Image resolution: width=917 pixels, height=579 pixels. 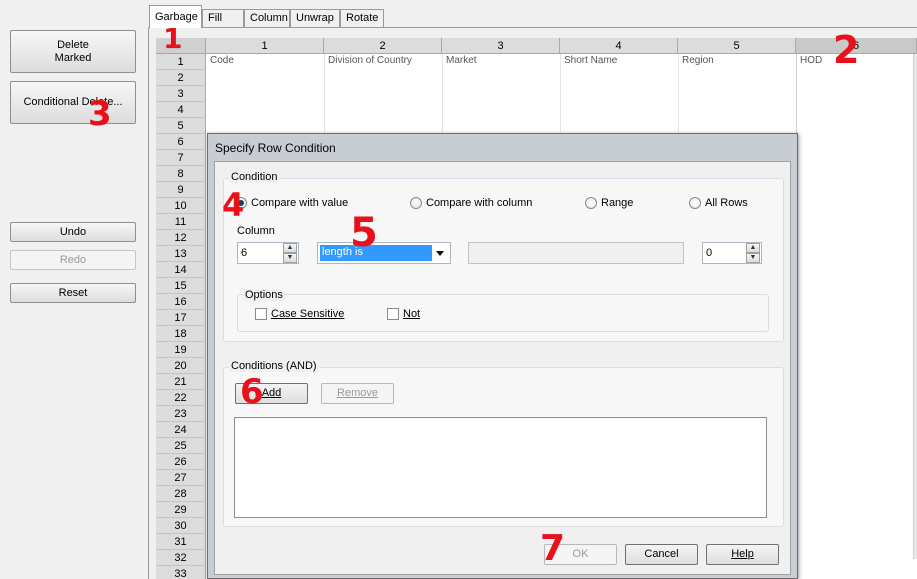 I want to click on all-rows-label: All Rows, so click(x=726, y=203).